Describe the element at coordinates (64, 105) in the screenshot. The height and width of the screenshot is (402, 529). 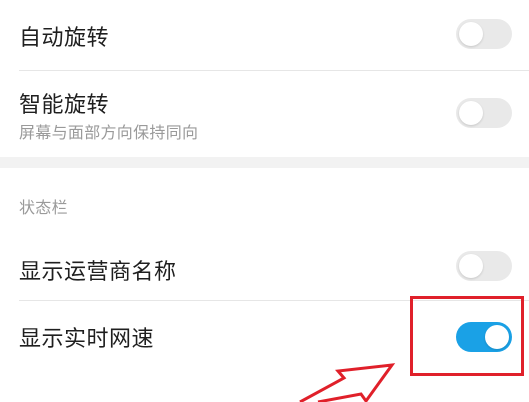
I see `smart-rotate-label: 智能旋转` at that location.